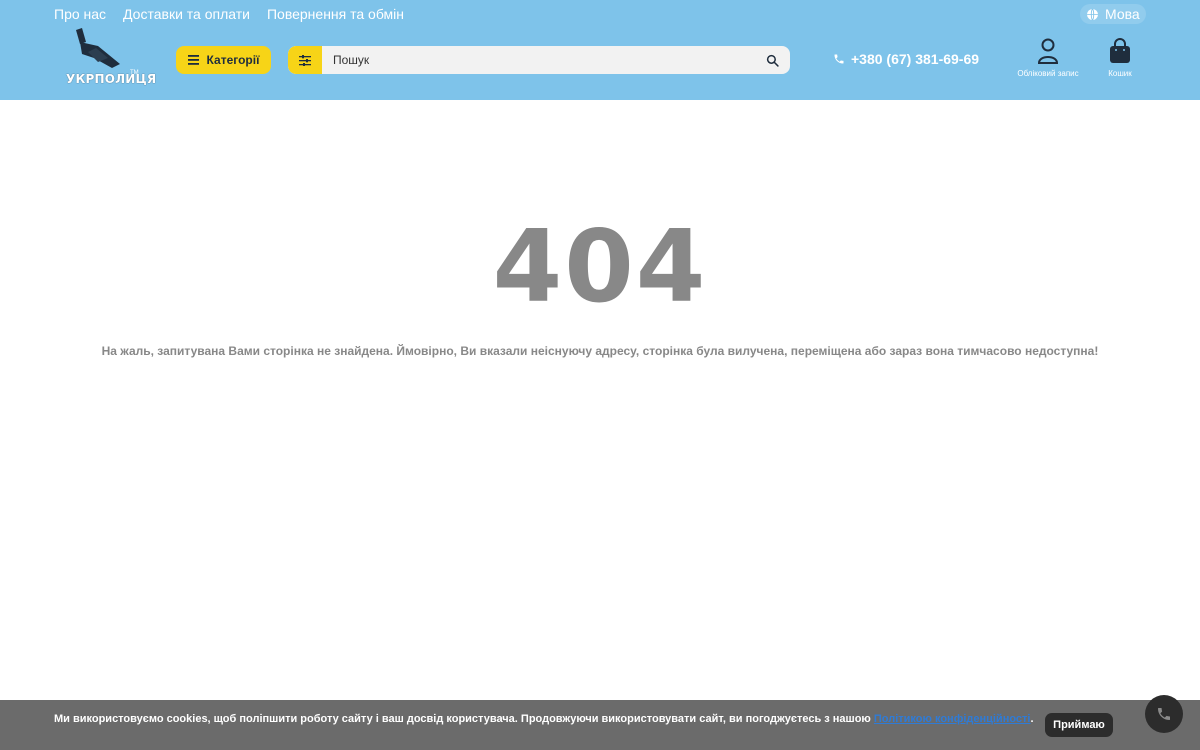 The image size is (1200, 750). What do you see at coordinates (1120, 73) in the screenshot?
I see `cart-label: Кошик` at bounding box center [1120, 73].